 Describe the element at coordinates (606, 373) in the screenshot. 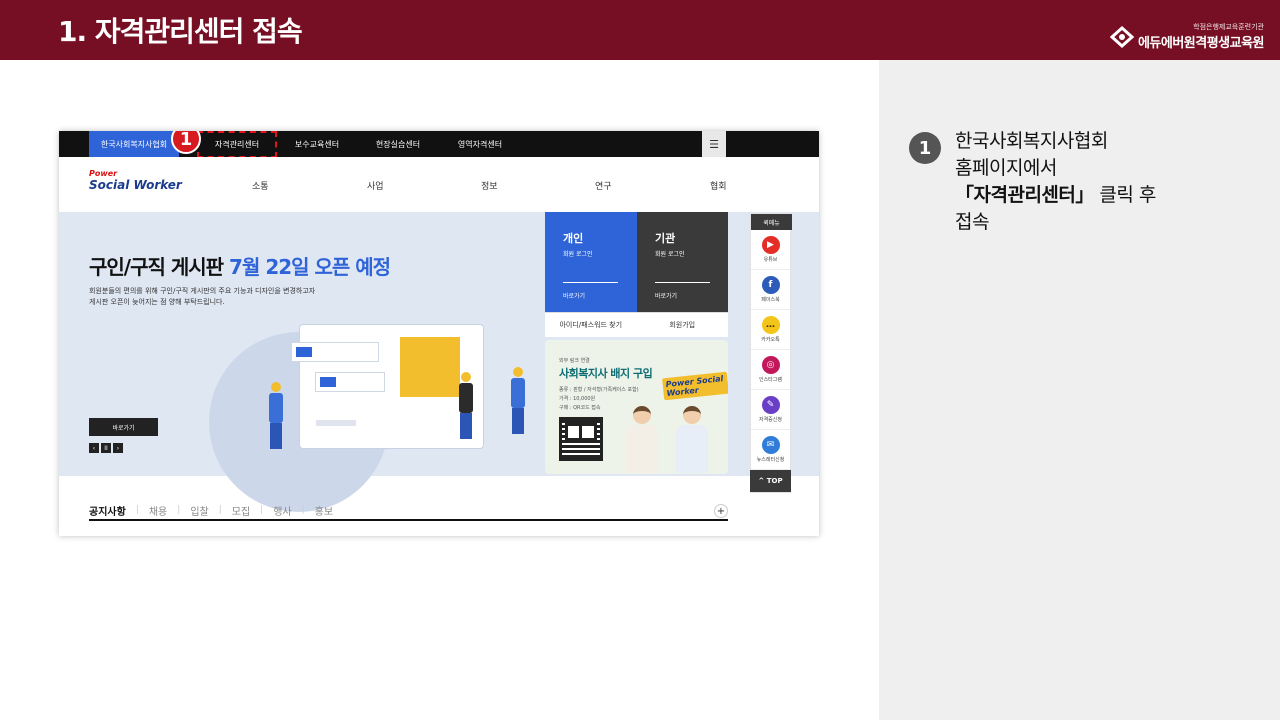

I see `badge-title: 사회복지사 배지 구입` at that location.